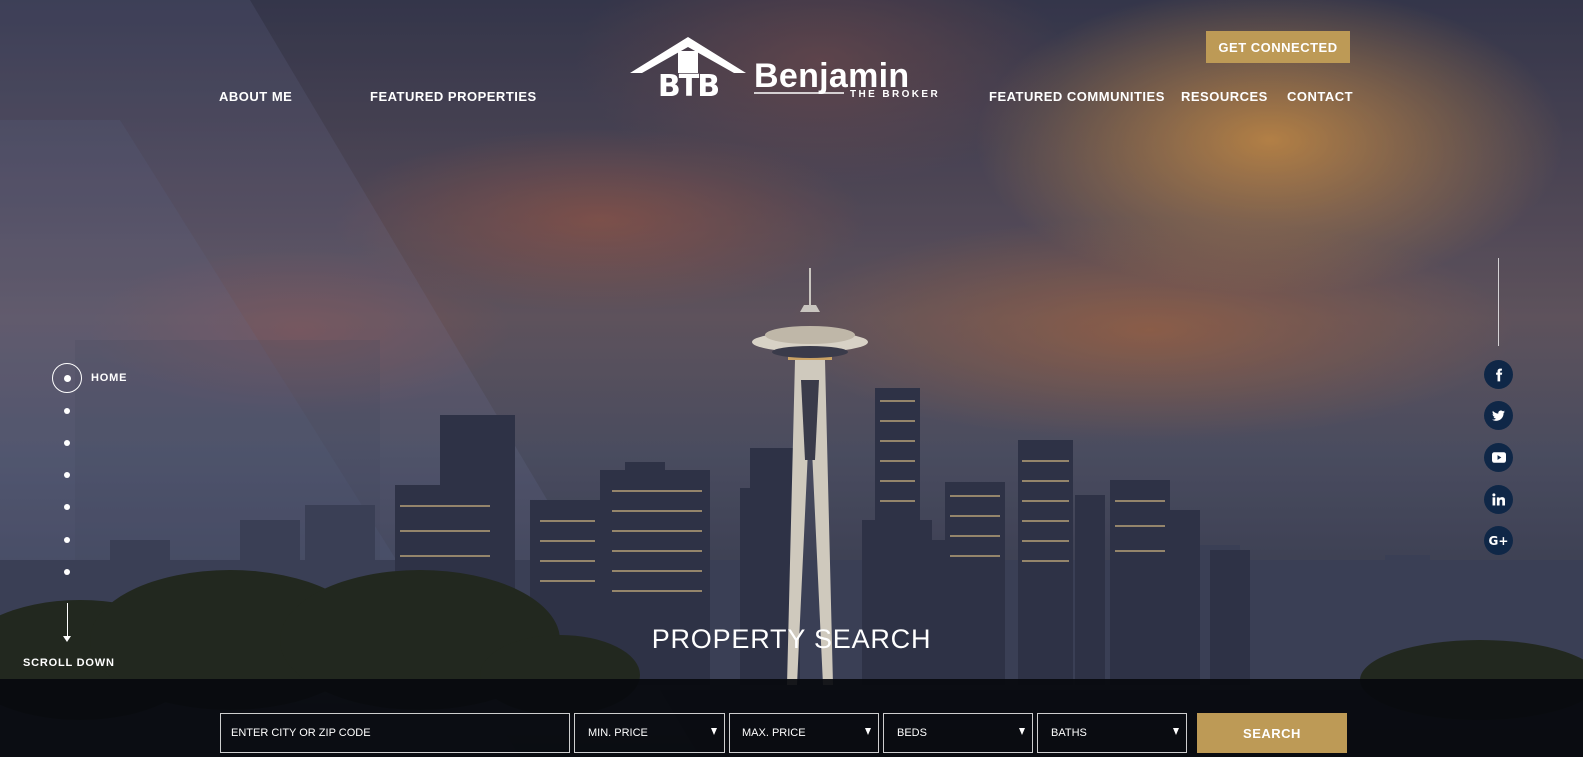 This screenshot has height=757, width=1583. Describe the element at coordinates (69, 663) in the screenshot. I see `scroll-down-label: SCROLL DOWN` at that location.